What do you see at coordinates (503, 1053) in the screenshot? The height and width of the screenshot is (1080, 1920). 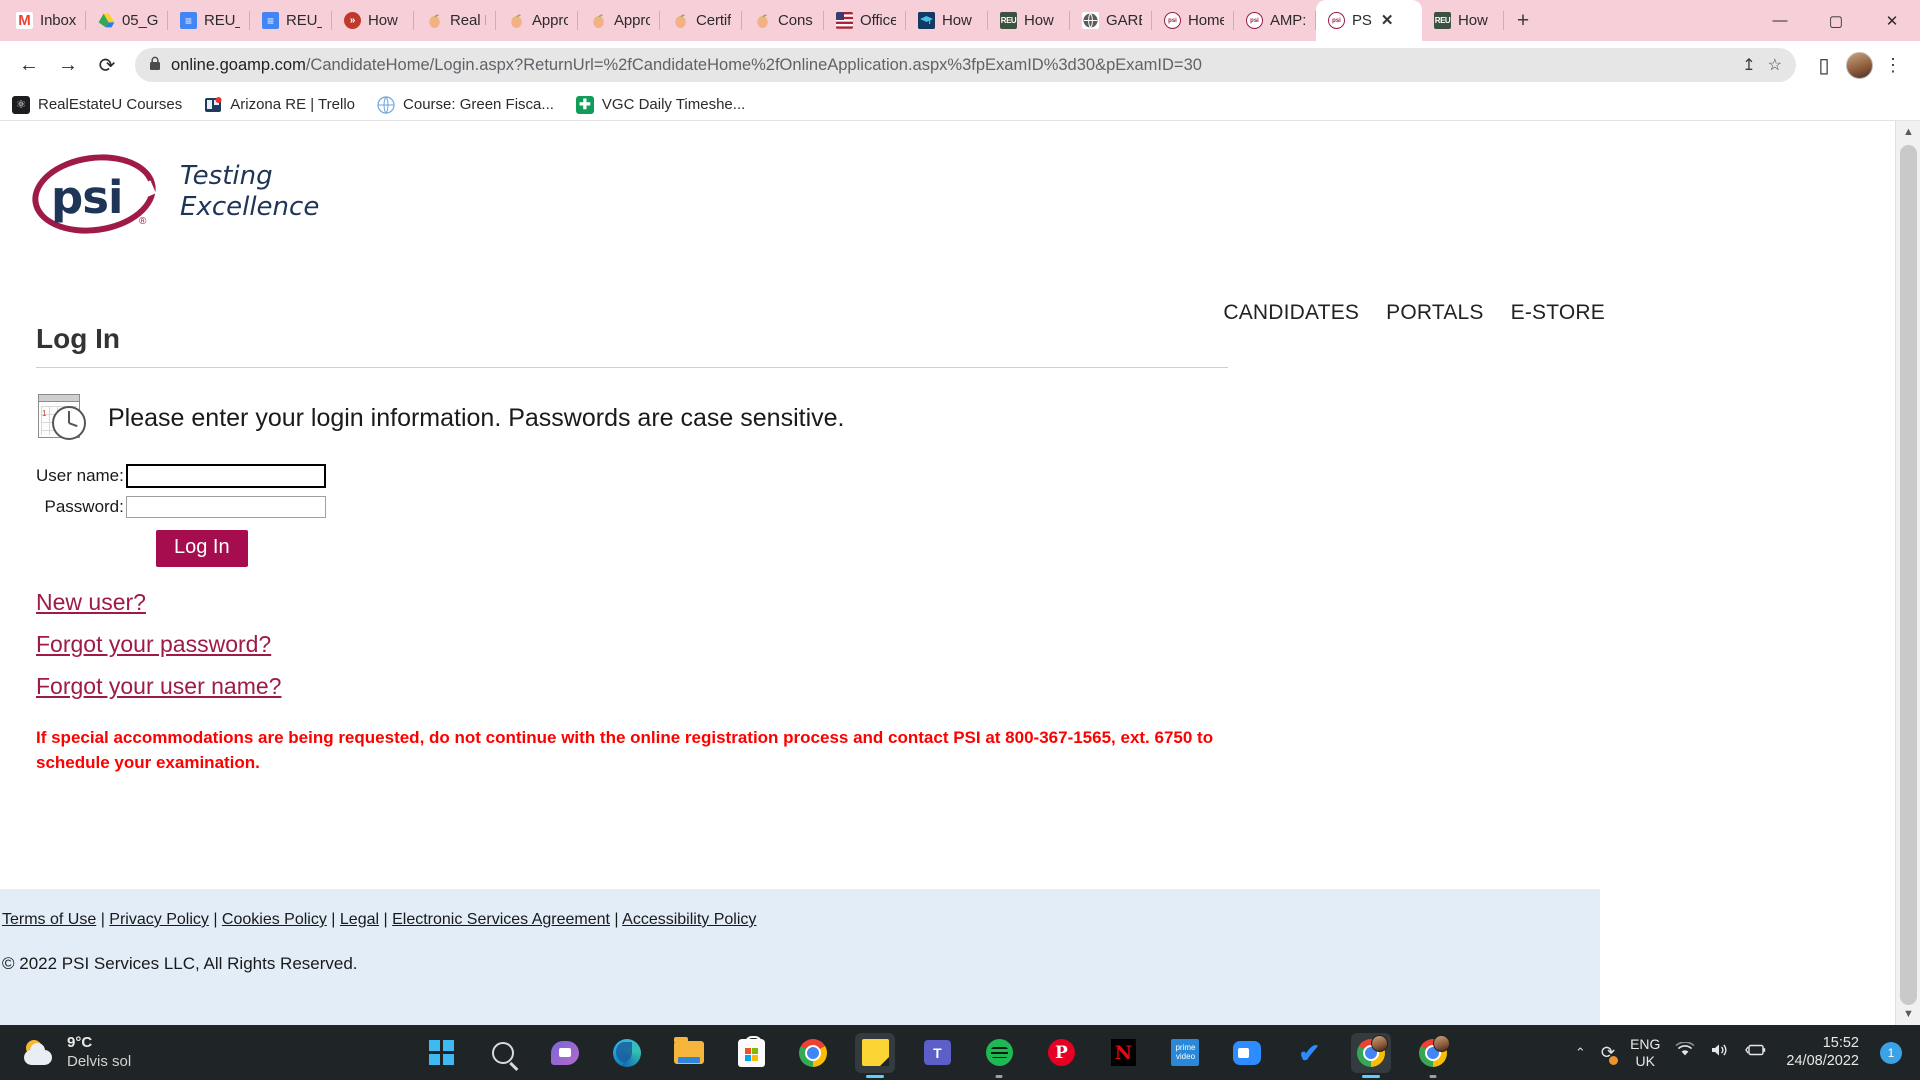 I see `search-button` at bounding box center [503, 1053].